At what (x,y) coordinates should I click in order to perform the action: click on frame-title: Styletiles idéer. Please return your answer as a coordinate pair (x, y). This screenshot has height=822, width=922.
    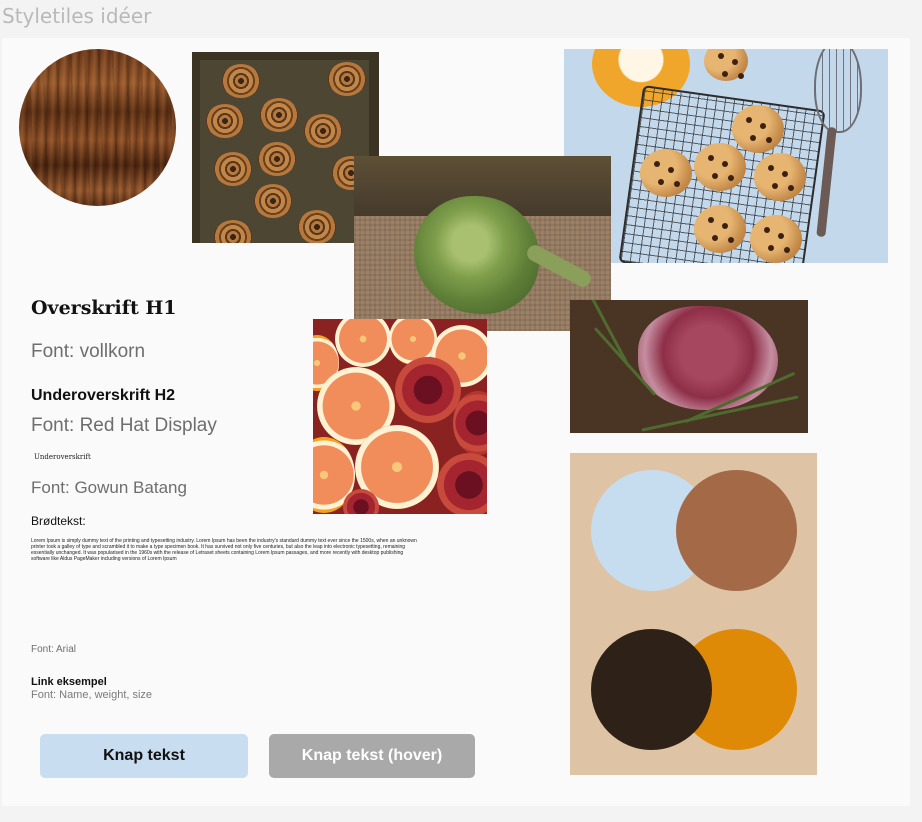
    Looking at the image, I should click on (77, 16).